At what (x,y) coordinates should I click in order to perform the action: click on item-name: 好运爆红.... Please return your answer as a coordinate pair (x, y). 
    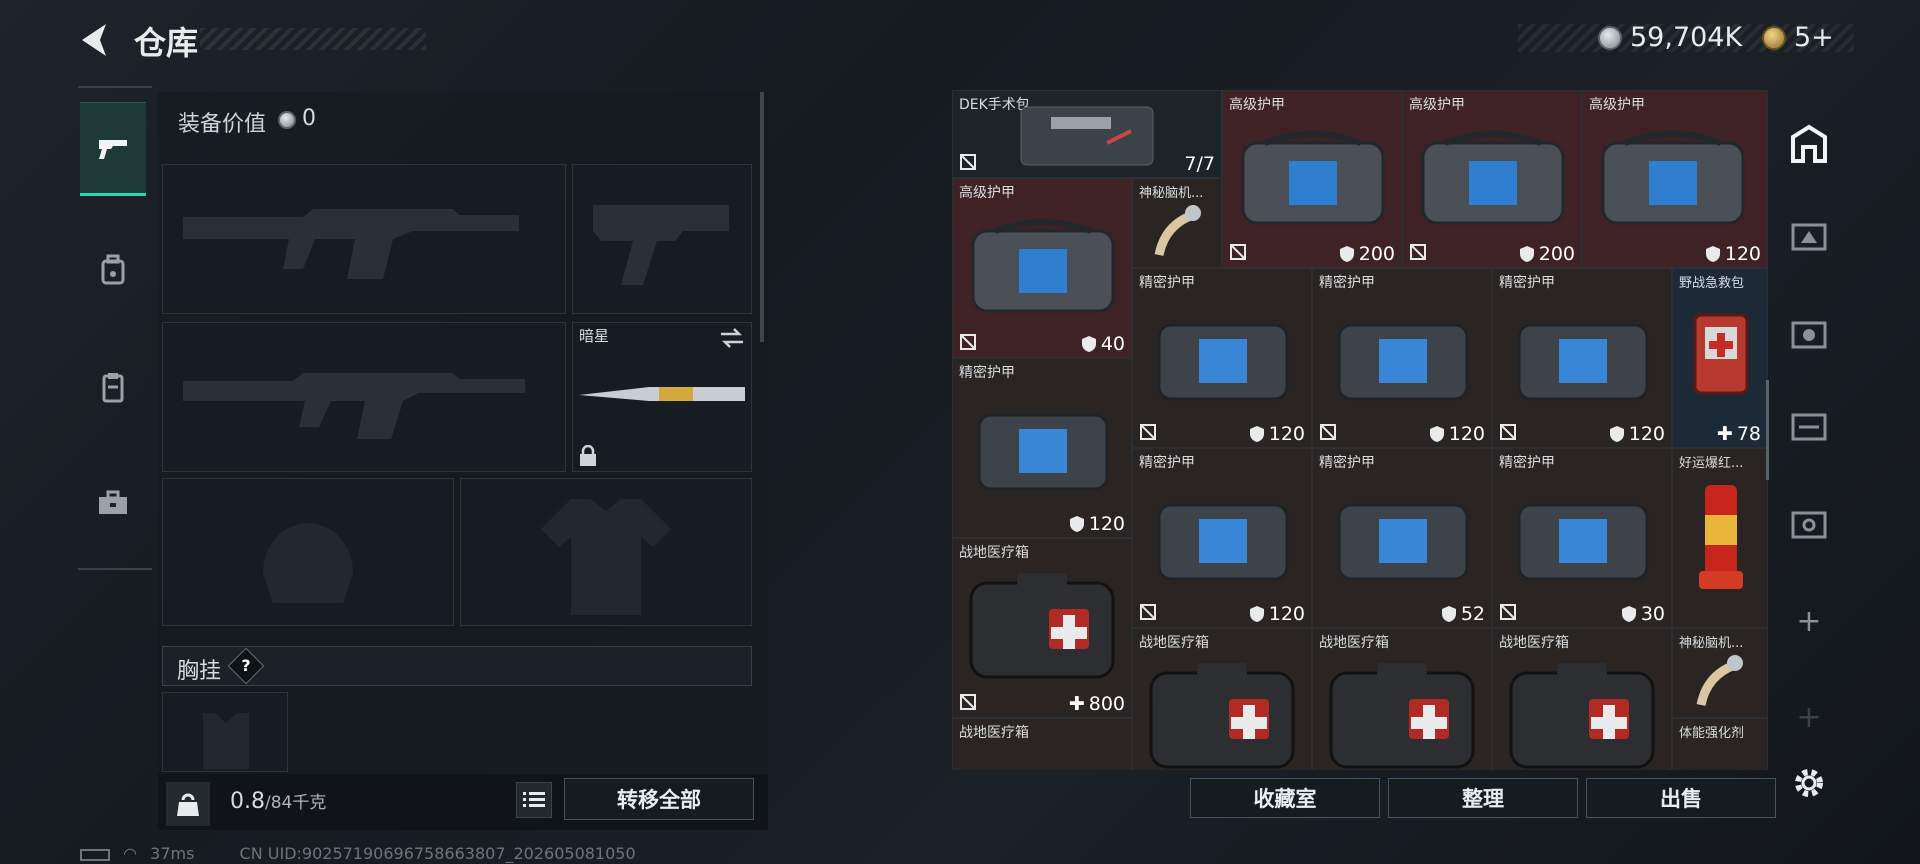
    Looking at the image, I should click on (1711, 463).